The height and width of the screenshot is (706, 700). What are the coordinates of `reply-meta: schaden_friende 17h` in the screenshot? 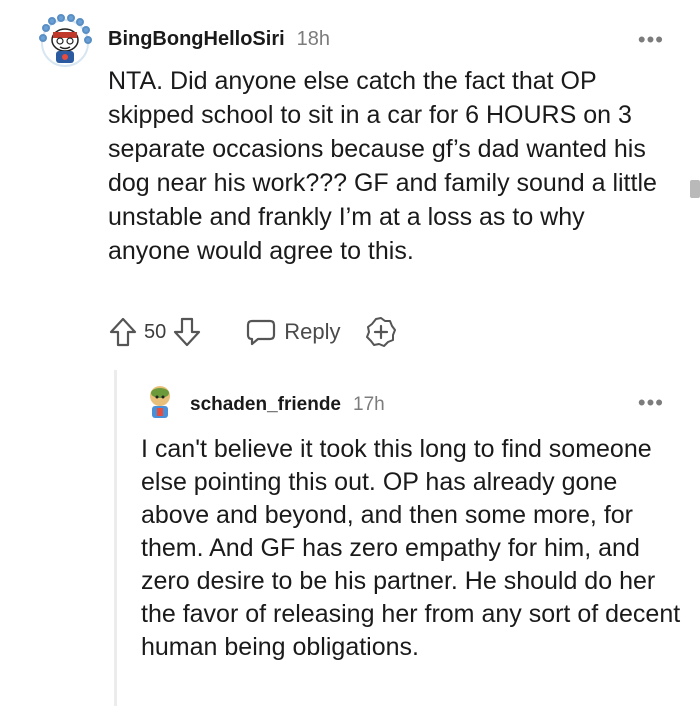 It's located at (287, 407).